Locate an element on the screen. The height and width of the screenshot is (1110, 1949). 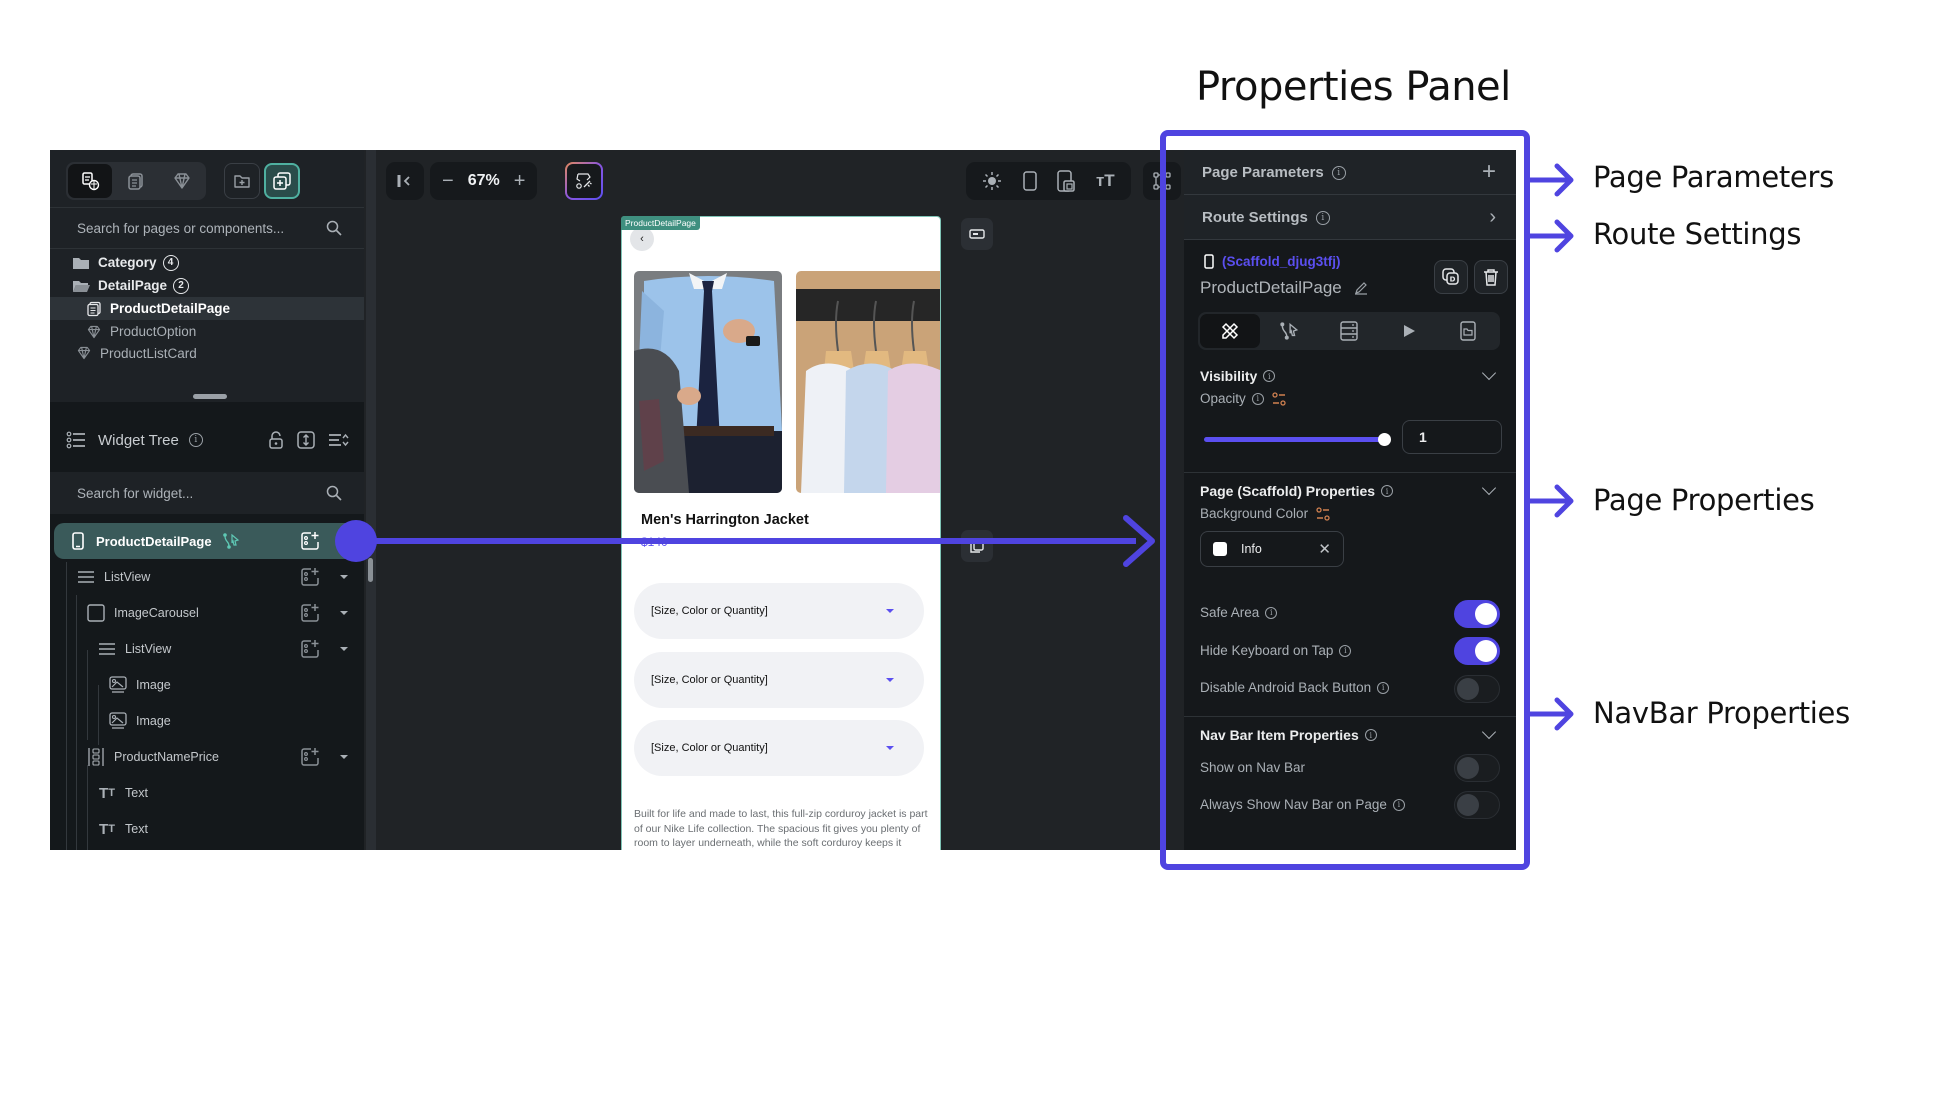
zoom-out-button: − is located at coordinates (448, 181).